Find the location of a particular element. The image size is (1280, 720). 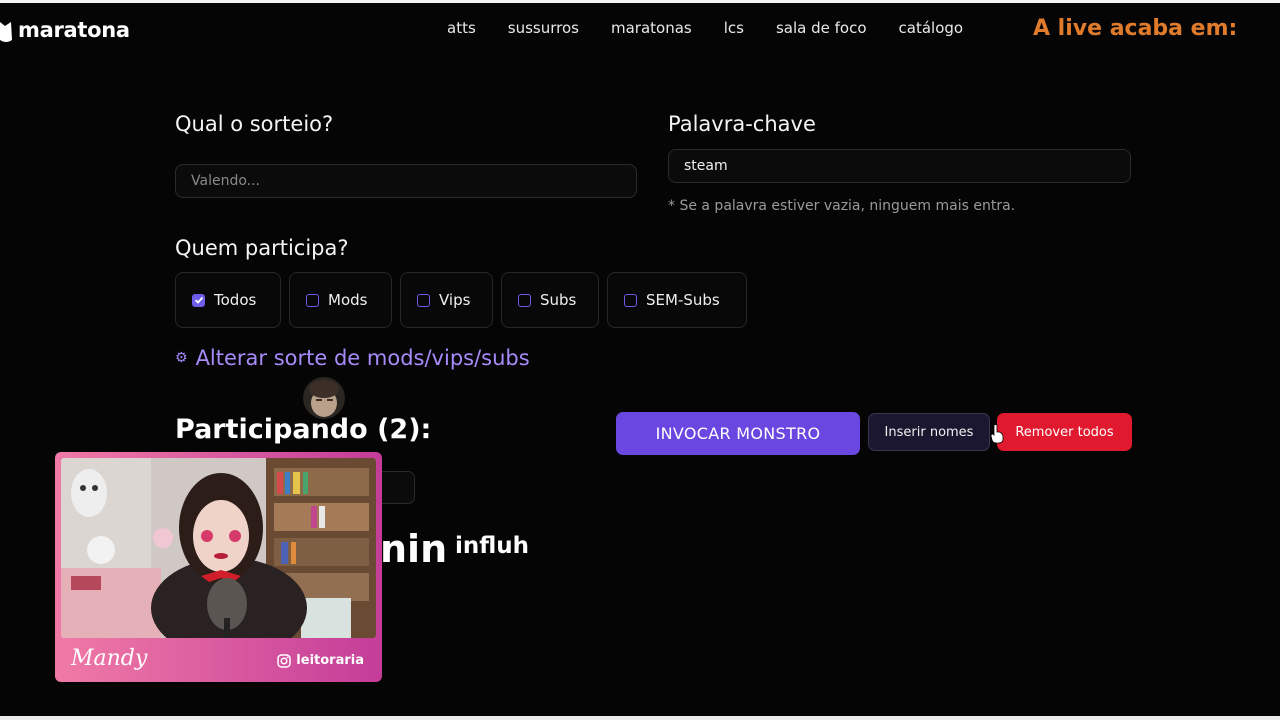

keyword-input: steam is located at coordinates (899, 166).